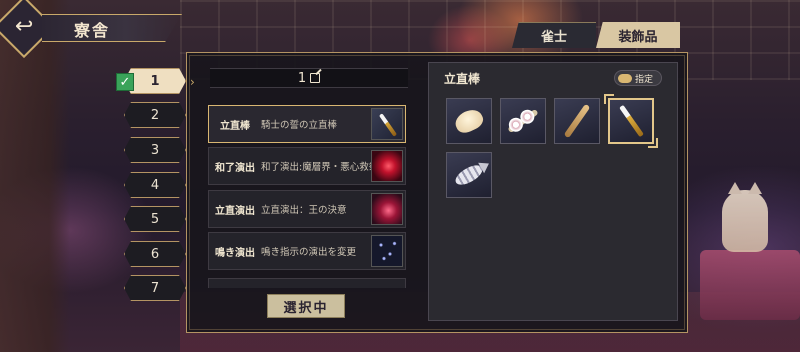 Image resolution: width=800 pixels, height=352 pixels. I want to click on lucky-cat-figure, so click(745, 217).